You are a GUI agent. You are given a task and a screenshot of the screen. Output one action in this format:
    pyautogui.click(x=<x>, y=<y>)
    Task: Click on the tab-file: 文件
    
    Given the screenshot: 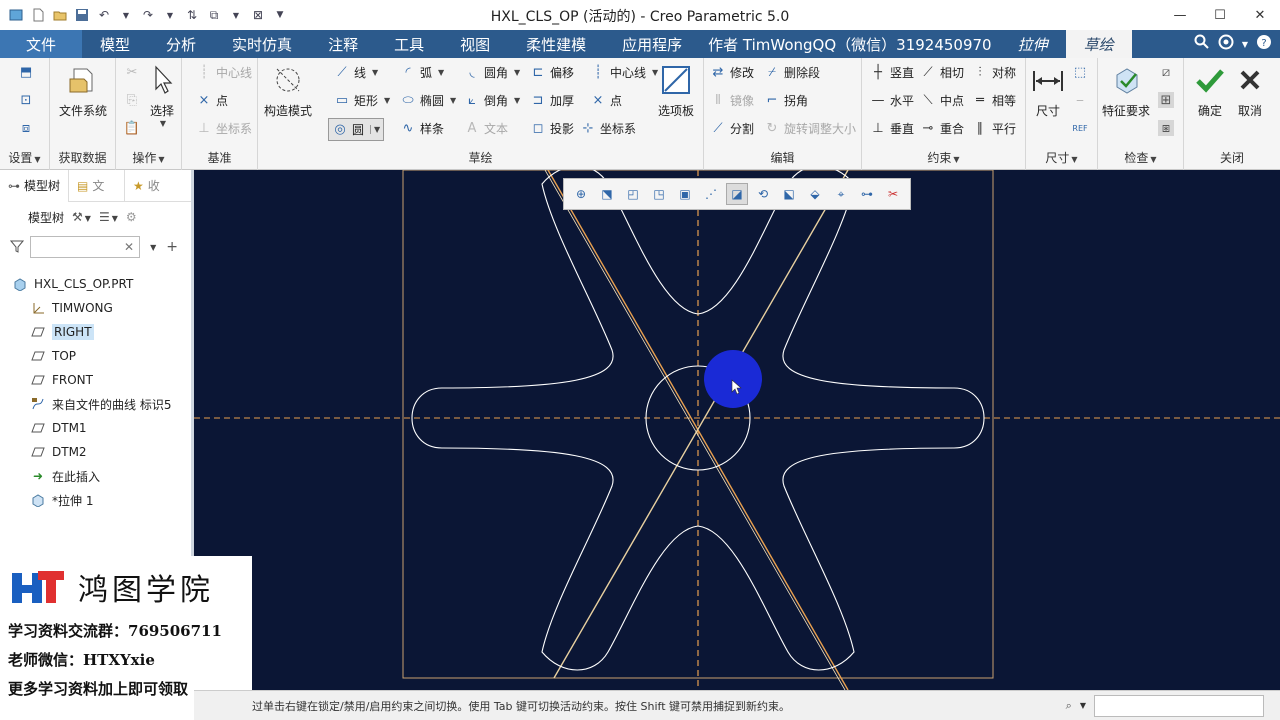 What is the action you would take?
    pyautogui.click(x=41, y=44)
    